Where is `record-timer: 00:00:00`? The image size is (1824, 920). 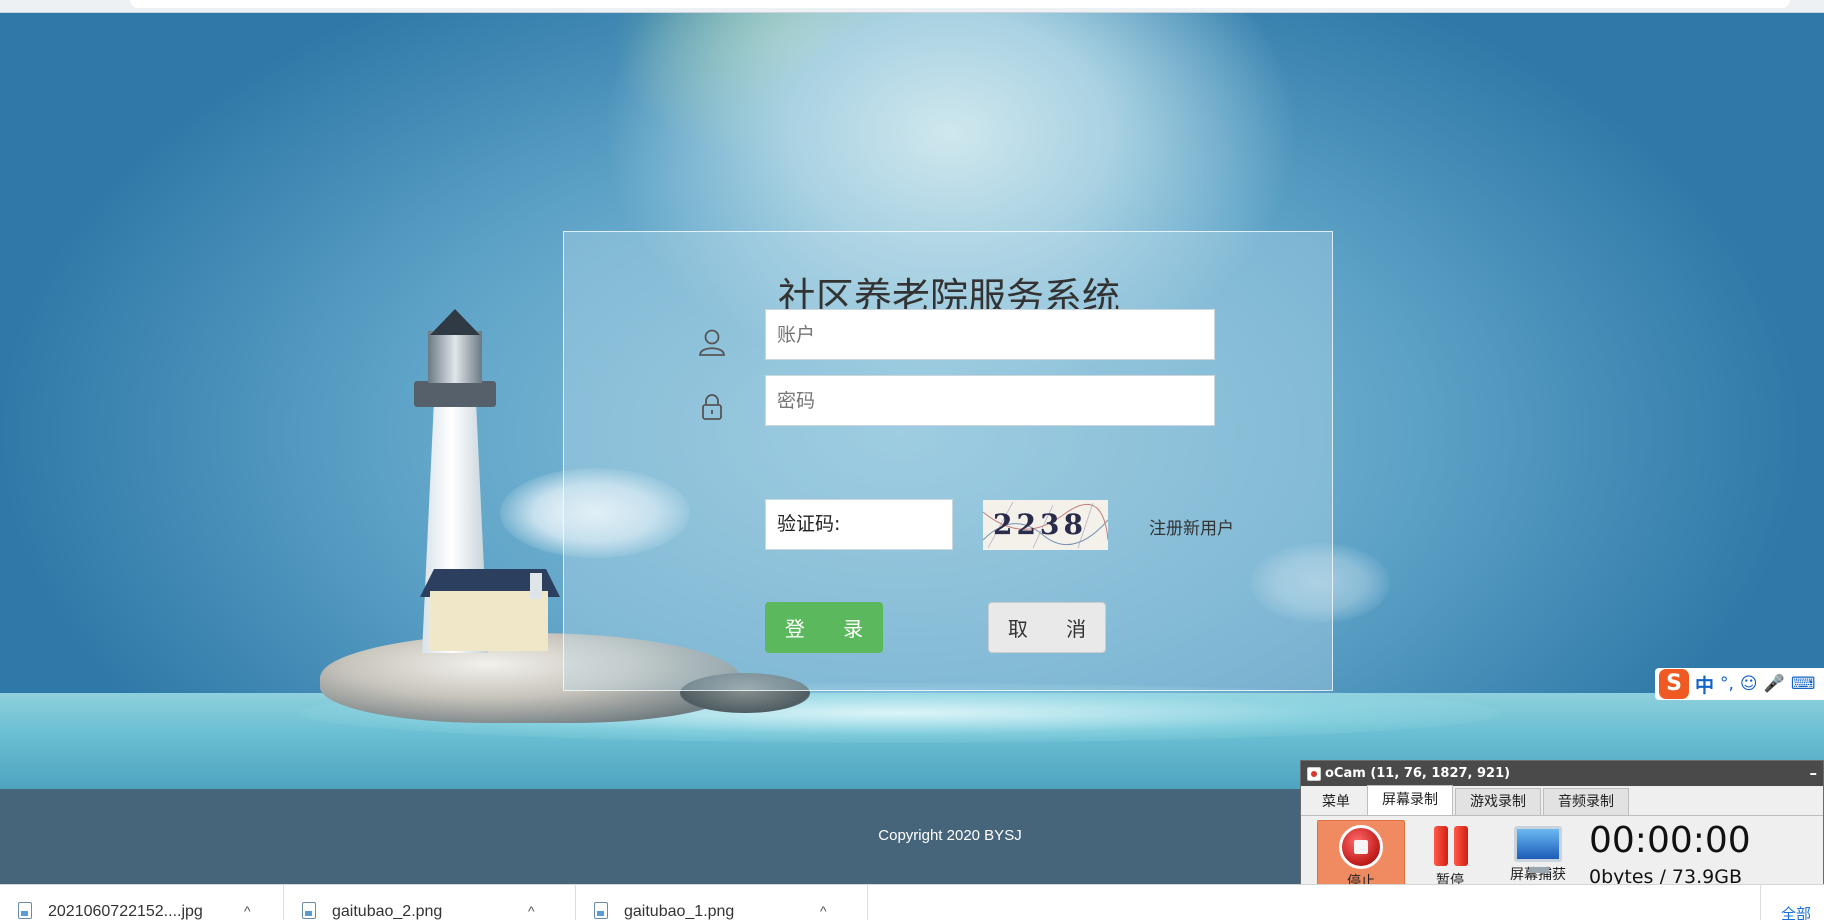
record-timer: 00:00:00 is located at coordinates (1670, 840).